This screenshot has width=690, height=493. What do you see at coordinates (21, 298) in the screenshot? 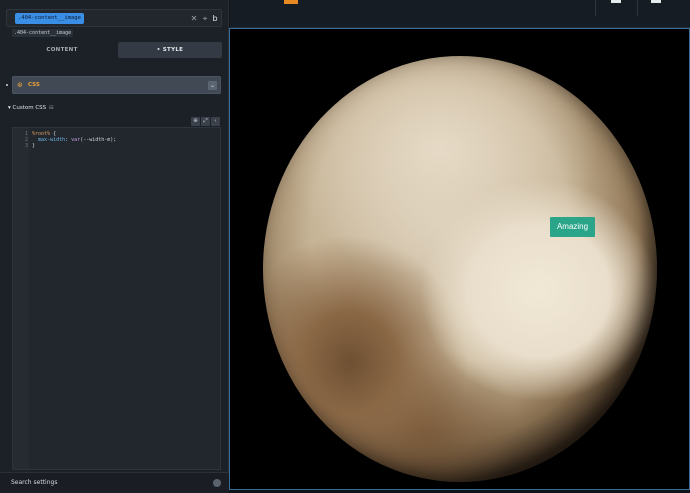
I see `line-gutter` at bounding box center [21, 298].